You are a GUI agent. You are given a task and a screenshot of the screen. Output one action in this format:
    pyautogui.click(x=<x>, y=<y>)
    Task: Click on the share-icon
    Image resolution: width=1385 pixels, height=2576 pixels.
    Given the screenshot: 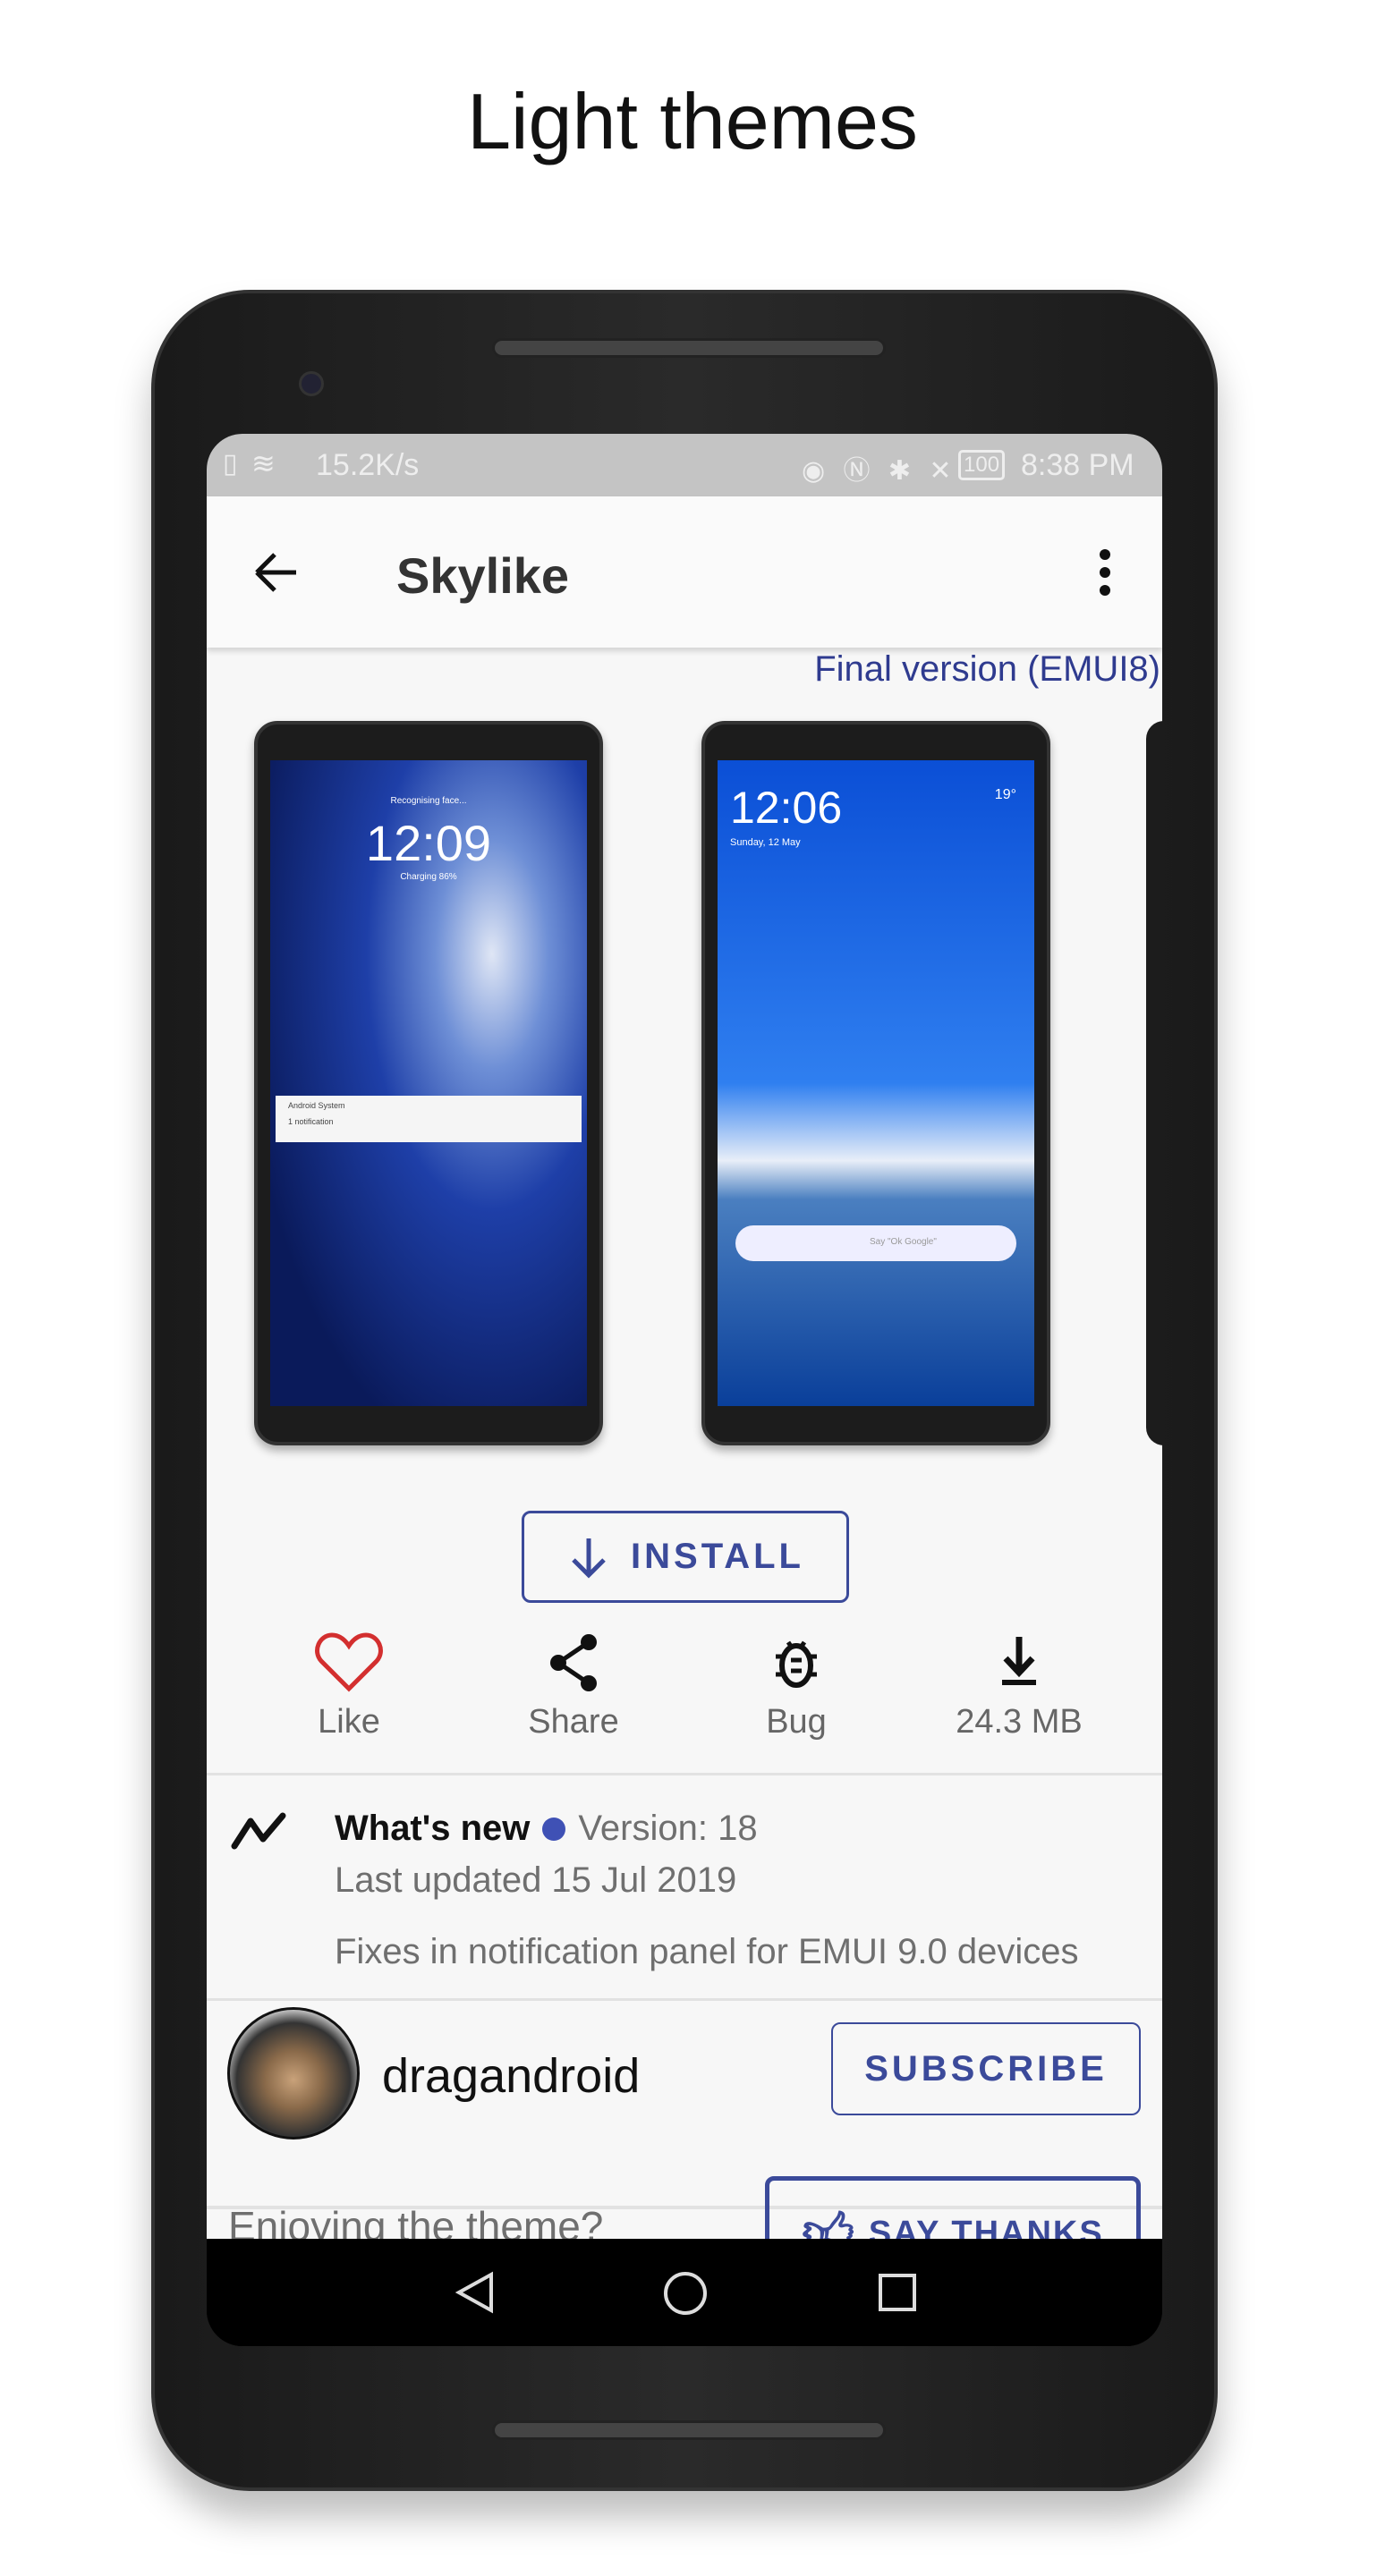 What is the action you would take?
    pyautogui.click(x=573, y=1662)
    